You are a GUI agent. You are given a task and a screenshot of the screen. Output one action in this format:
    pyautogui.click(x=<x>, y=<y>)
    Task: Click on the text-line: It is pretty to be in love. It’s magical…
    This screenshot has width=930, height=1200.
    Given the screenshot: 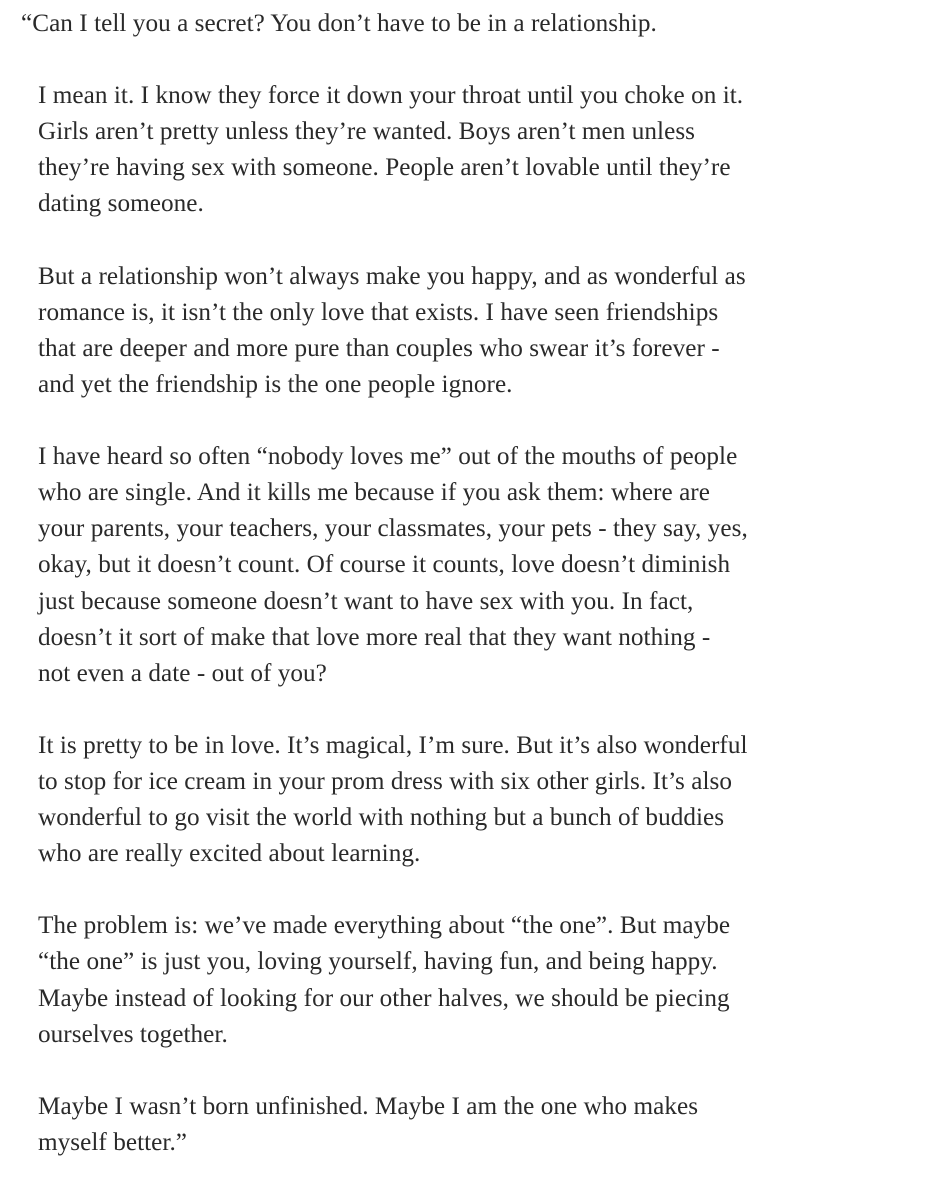 What is the action you would take?
    pyautogui.click(x=393, y=745)
    